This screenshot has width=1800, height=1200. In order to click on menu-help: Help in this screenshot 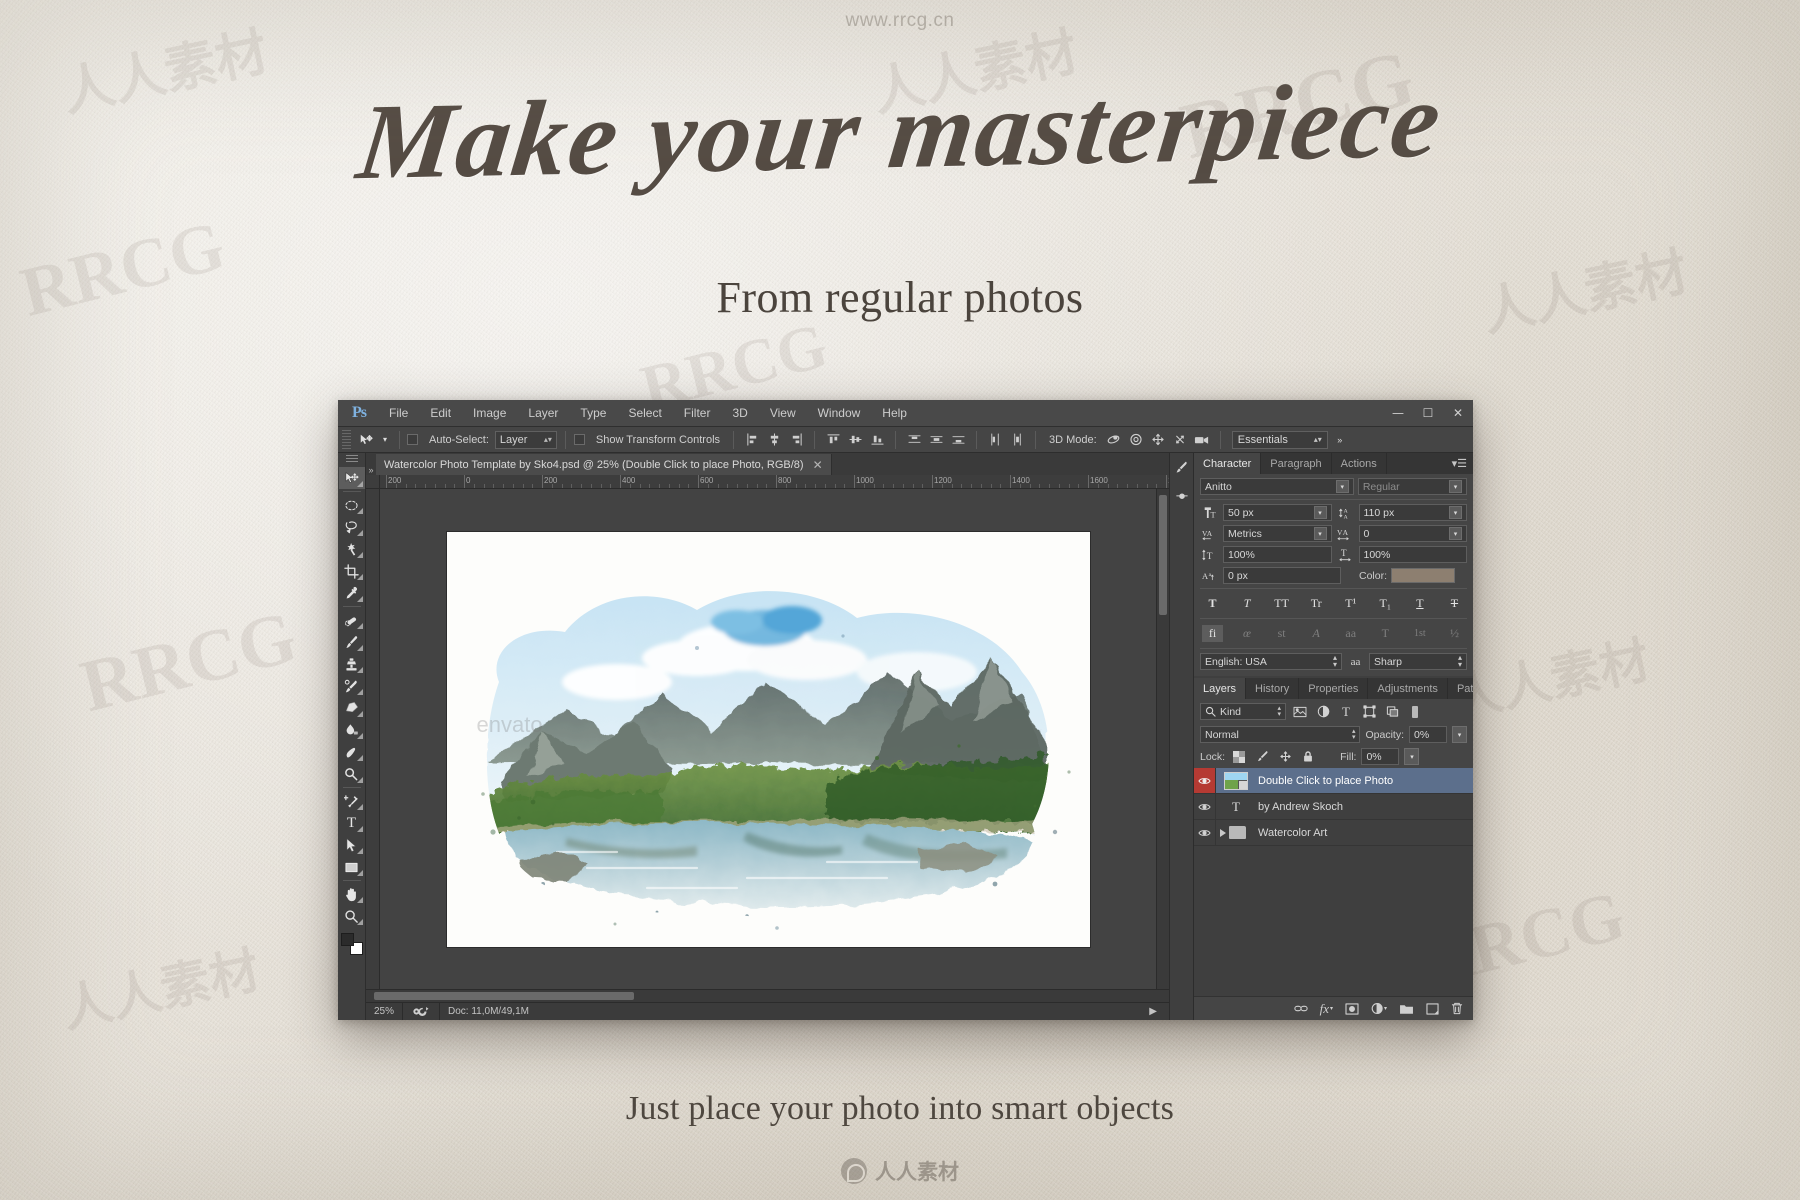, I will do `click(894, 413)`.